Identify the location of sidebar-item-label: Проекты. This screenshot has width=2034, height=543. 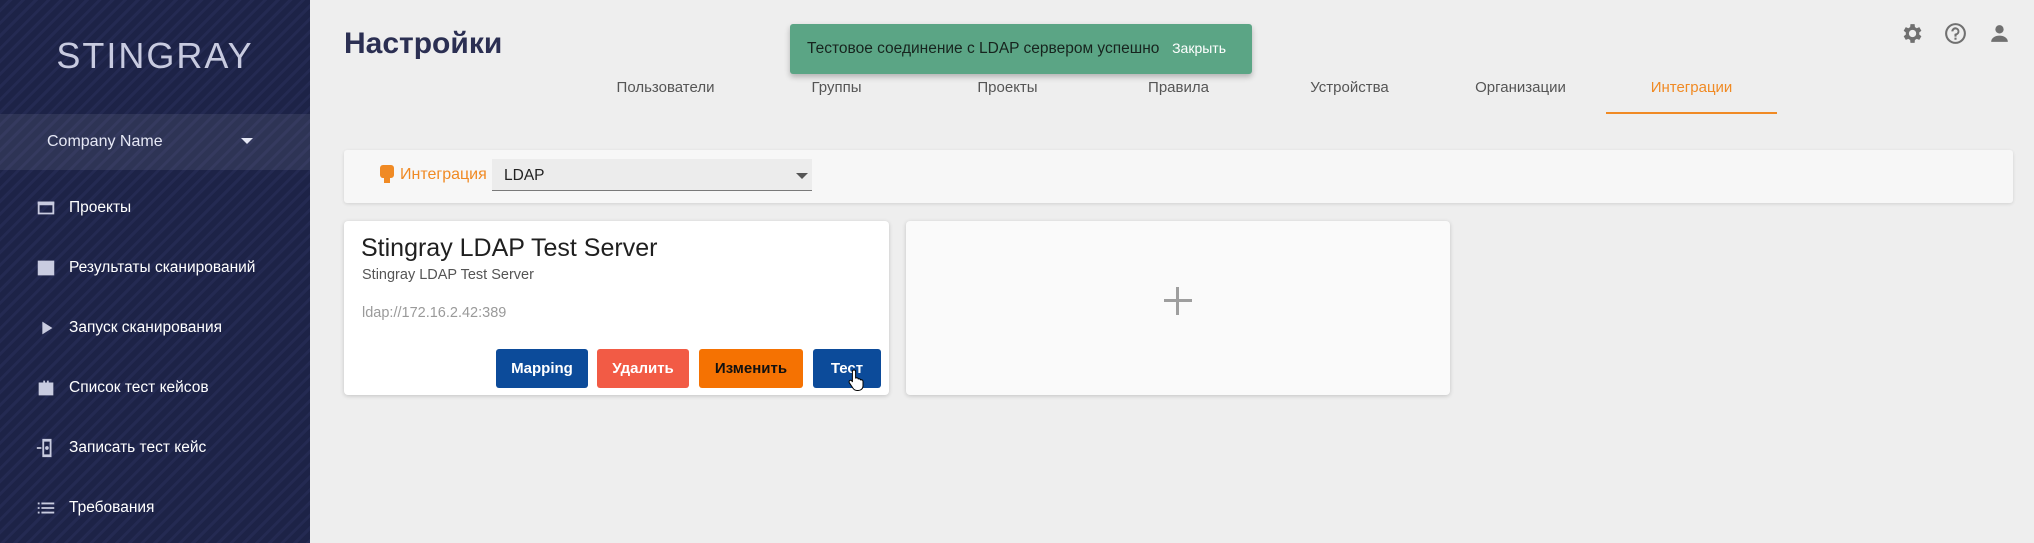
(100, 207).